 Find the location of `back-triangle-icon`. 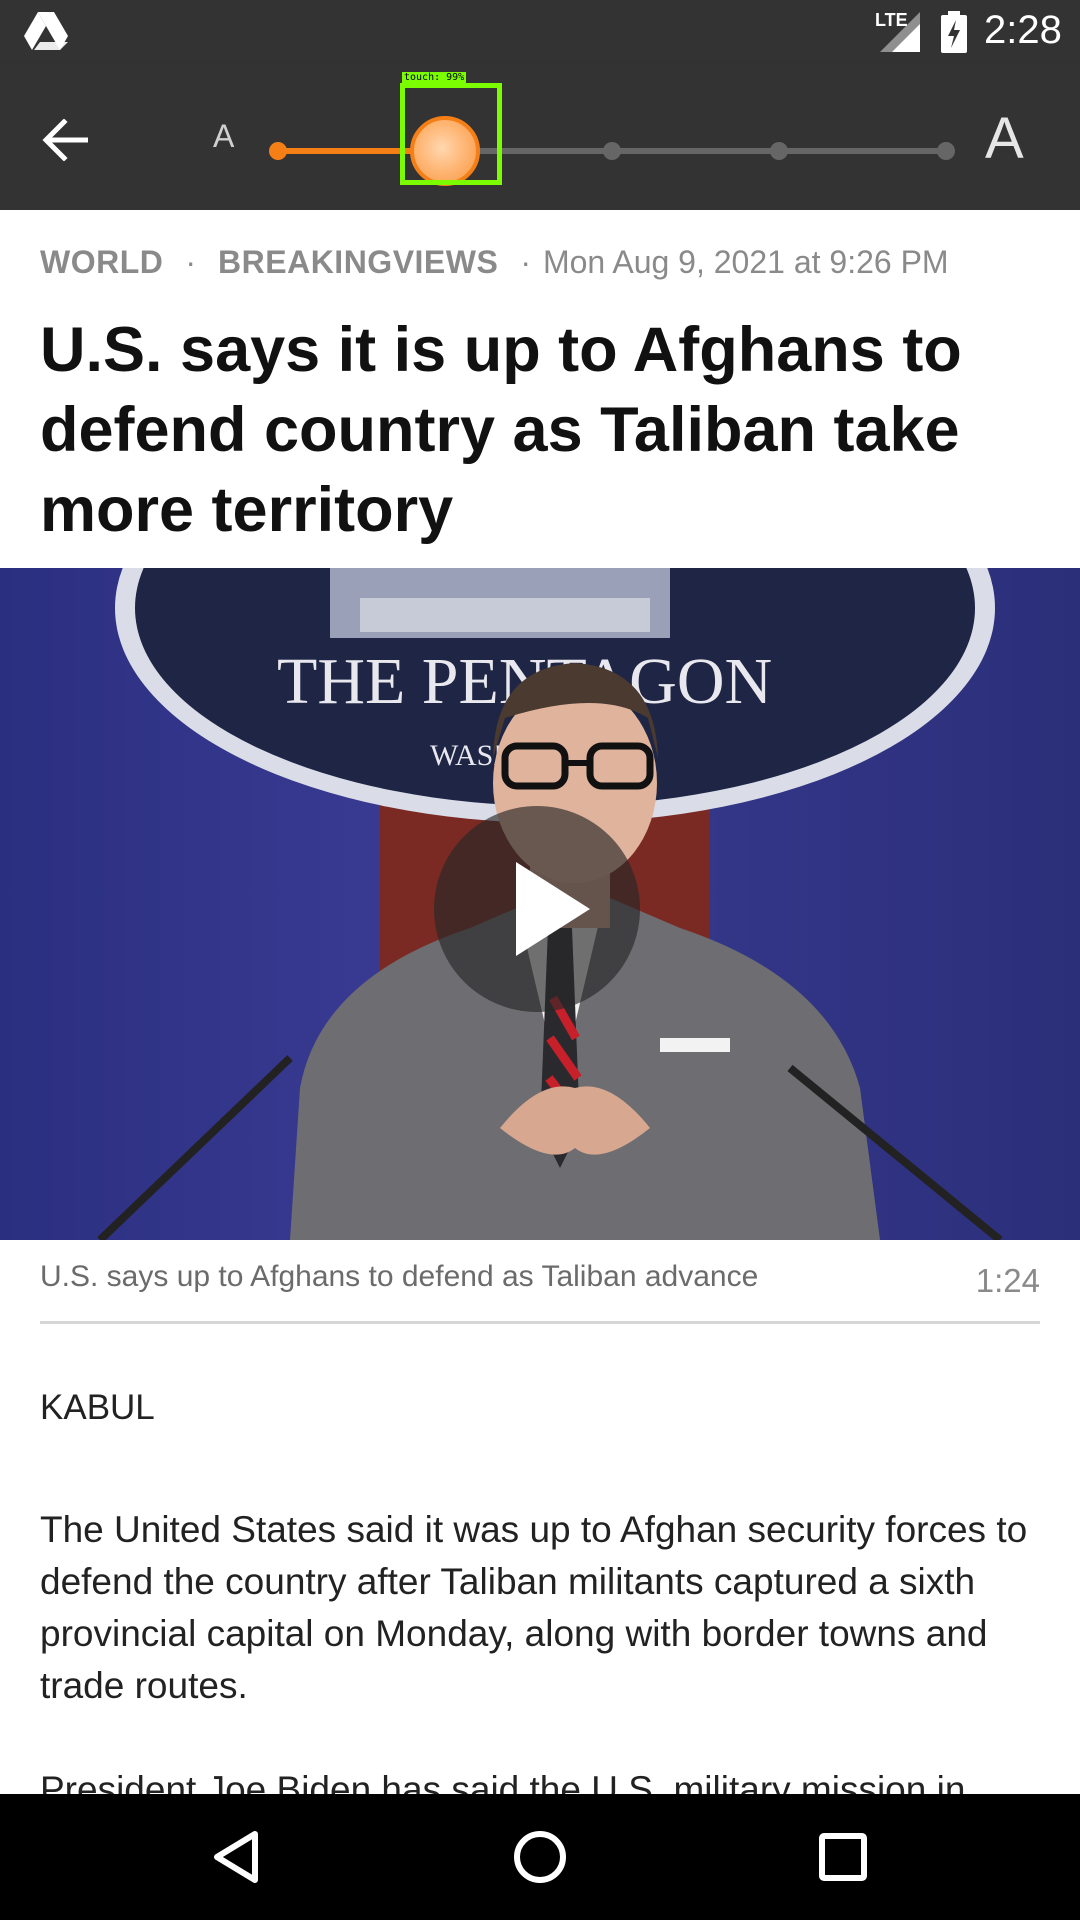

back-triangle-icon is located at coordinates (236, 1857).